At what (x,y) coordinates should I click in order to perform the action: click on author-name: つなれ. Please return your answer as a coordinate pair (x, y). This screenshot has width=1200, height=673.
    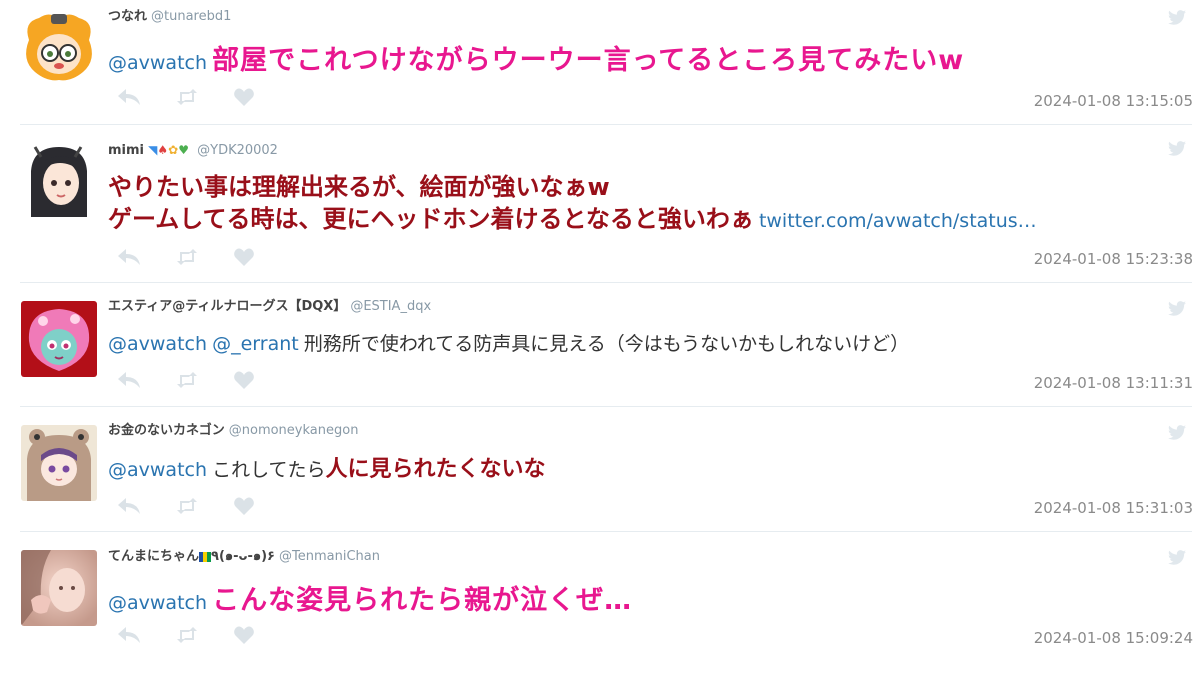
    Looking at the image, I should click on (127, 16).